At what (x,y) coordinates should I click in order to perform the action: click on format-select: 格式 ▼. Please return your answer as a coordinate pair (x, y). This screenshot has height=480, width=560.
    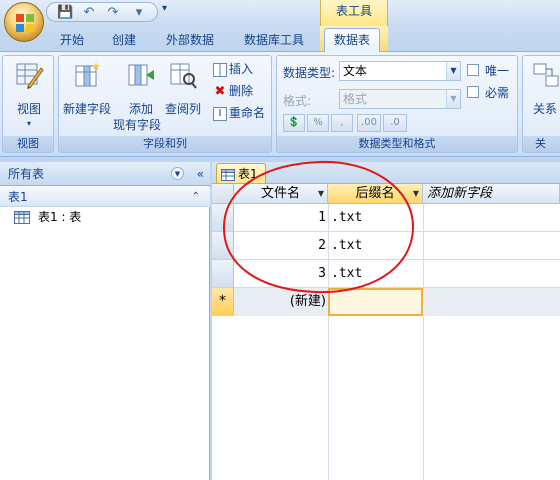
    Looking at the image, I should click on (400, 99).